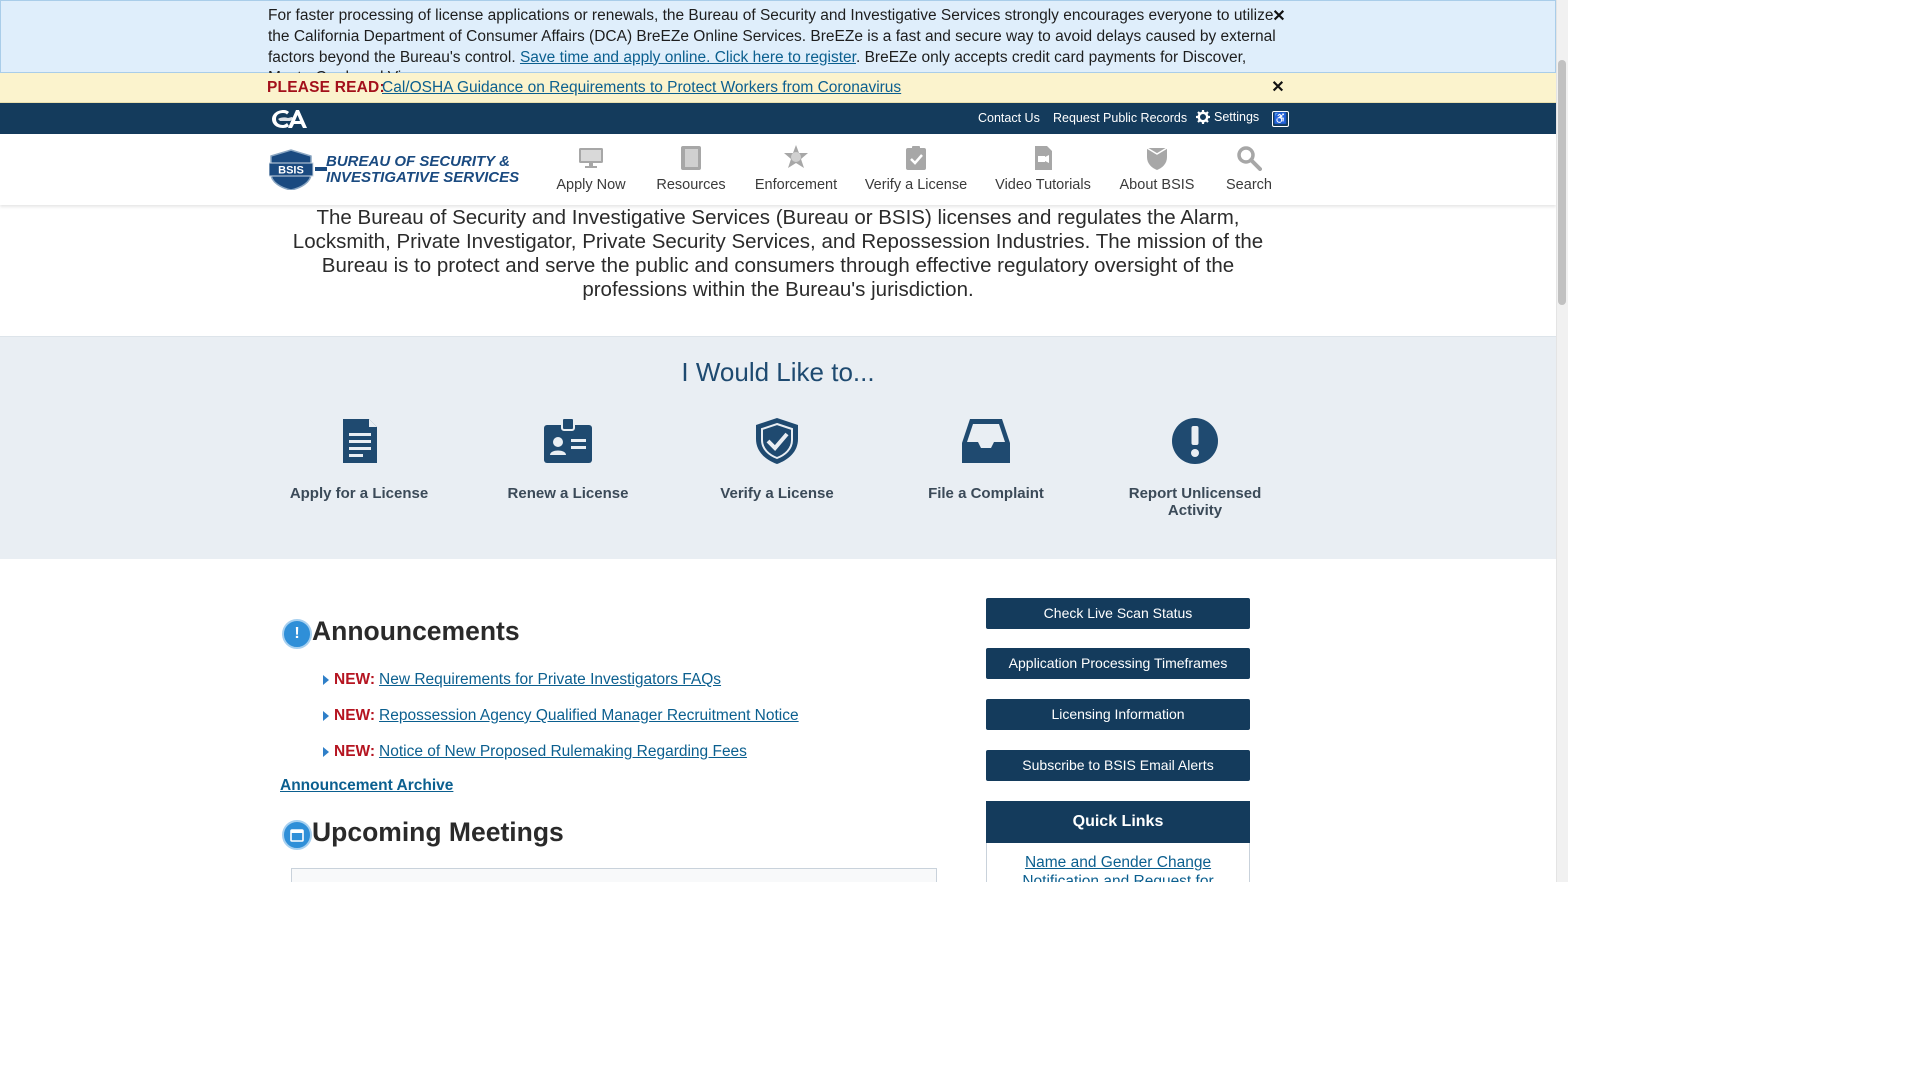  I want to click on renew-license-tile: Renew a License, so click(568, 459).